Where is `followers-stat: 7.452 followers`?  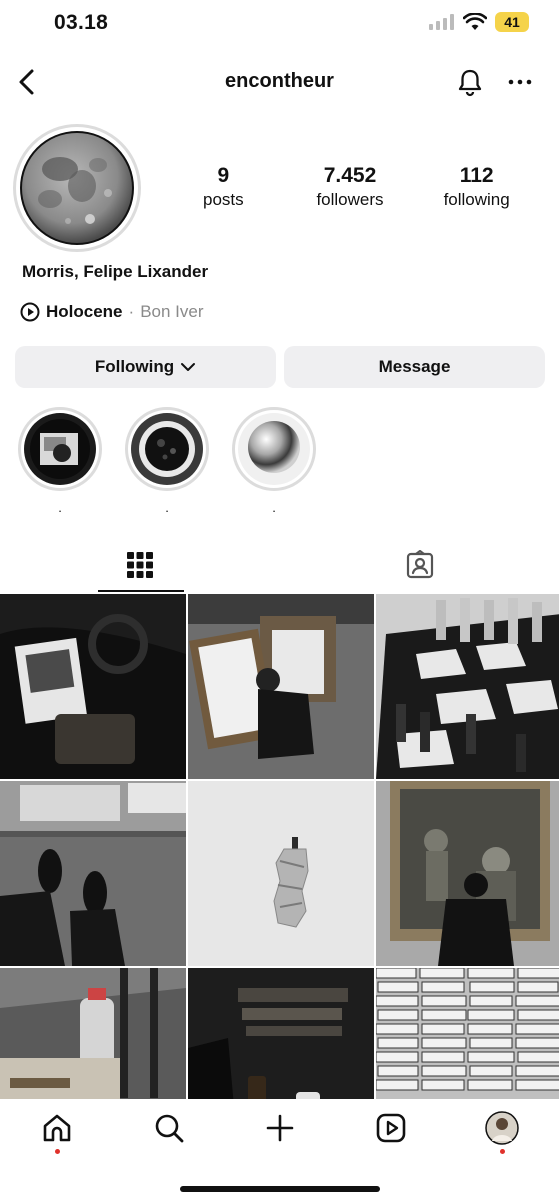 followers-stat: 7.452 followers is located at coordinates (350, 187).